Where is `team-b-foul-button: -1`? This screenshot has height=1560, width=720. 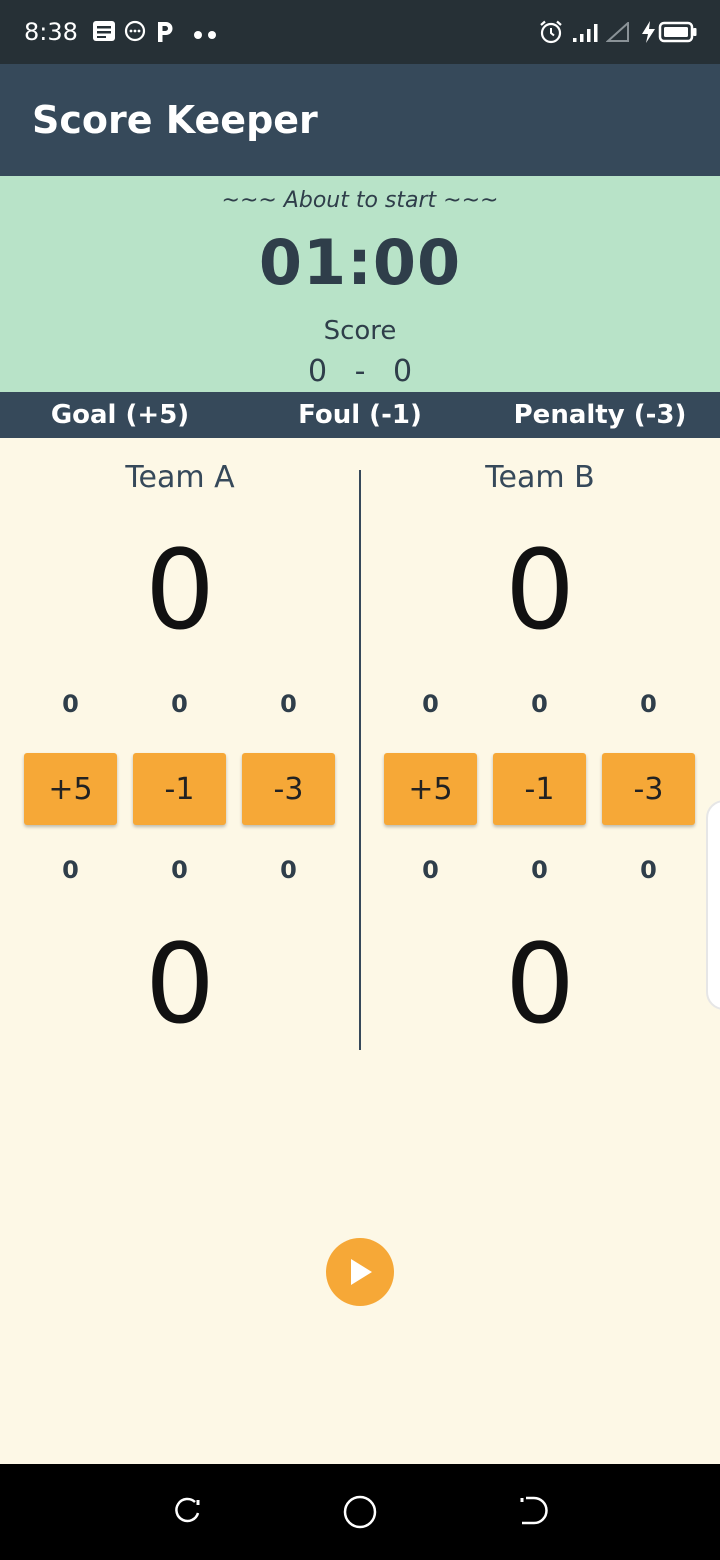
team-b-foul-button: -1 is located at coordinates (539, 789).